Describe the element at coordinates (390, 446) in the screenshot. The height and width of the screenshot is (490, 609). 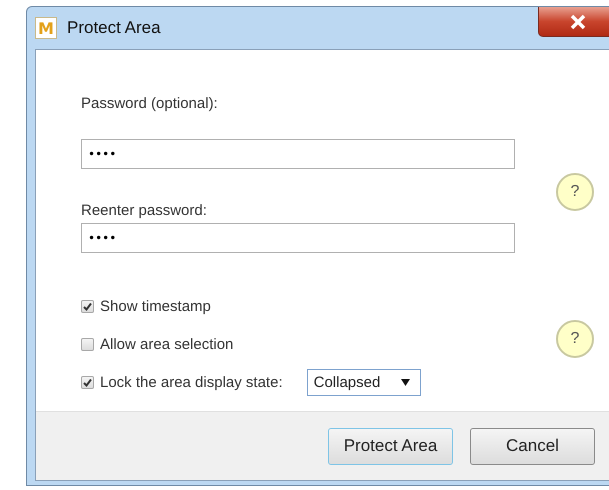
I see `protect-area-button: Protect Area` at that location.